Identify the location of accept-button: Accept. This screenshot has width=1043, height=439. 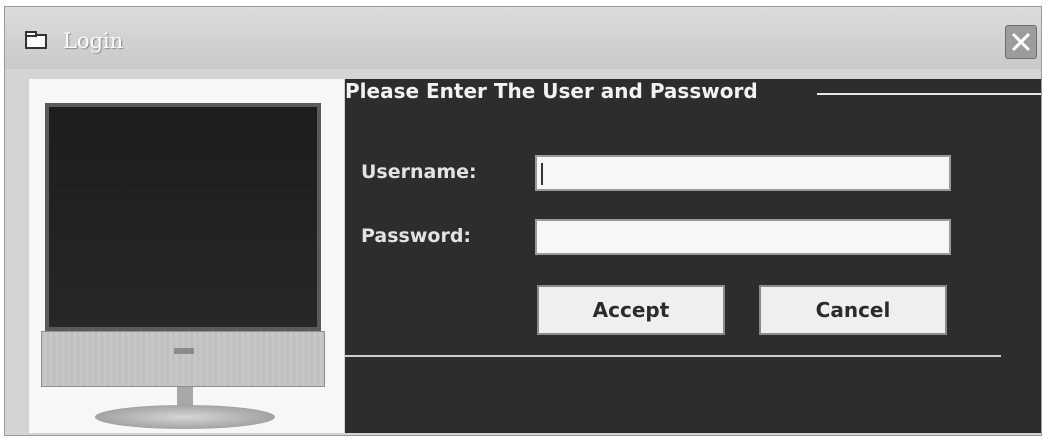
(631, 310).